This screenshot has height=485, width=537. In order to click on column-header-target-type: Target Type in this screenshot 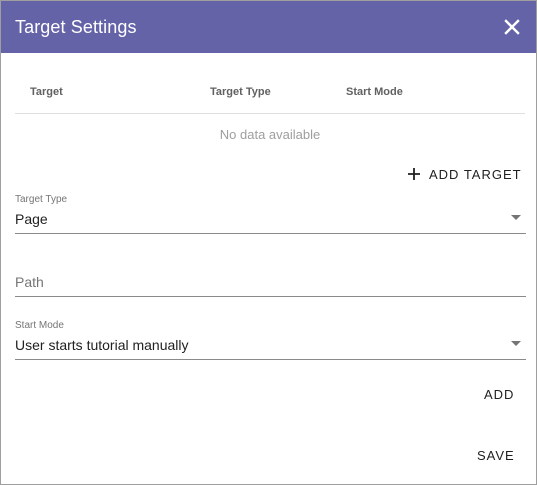, I will do `click(240, 92)`.